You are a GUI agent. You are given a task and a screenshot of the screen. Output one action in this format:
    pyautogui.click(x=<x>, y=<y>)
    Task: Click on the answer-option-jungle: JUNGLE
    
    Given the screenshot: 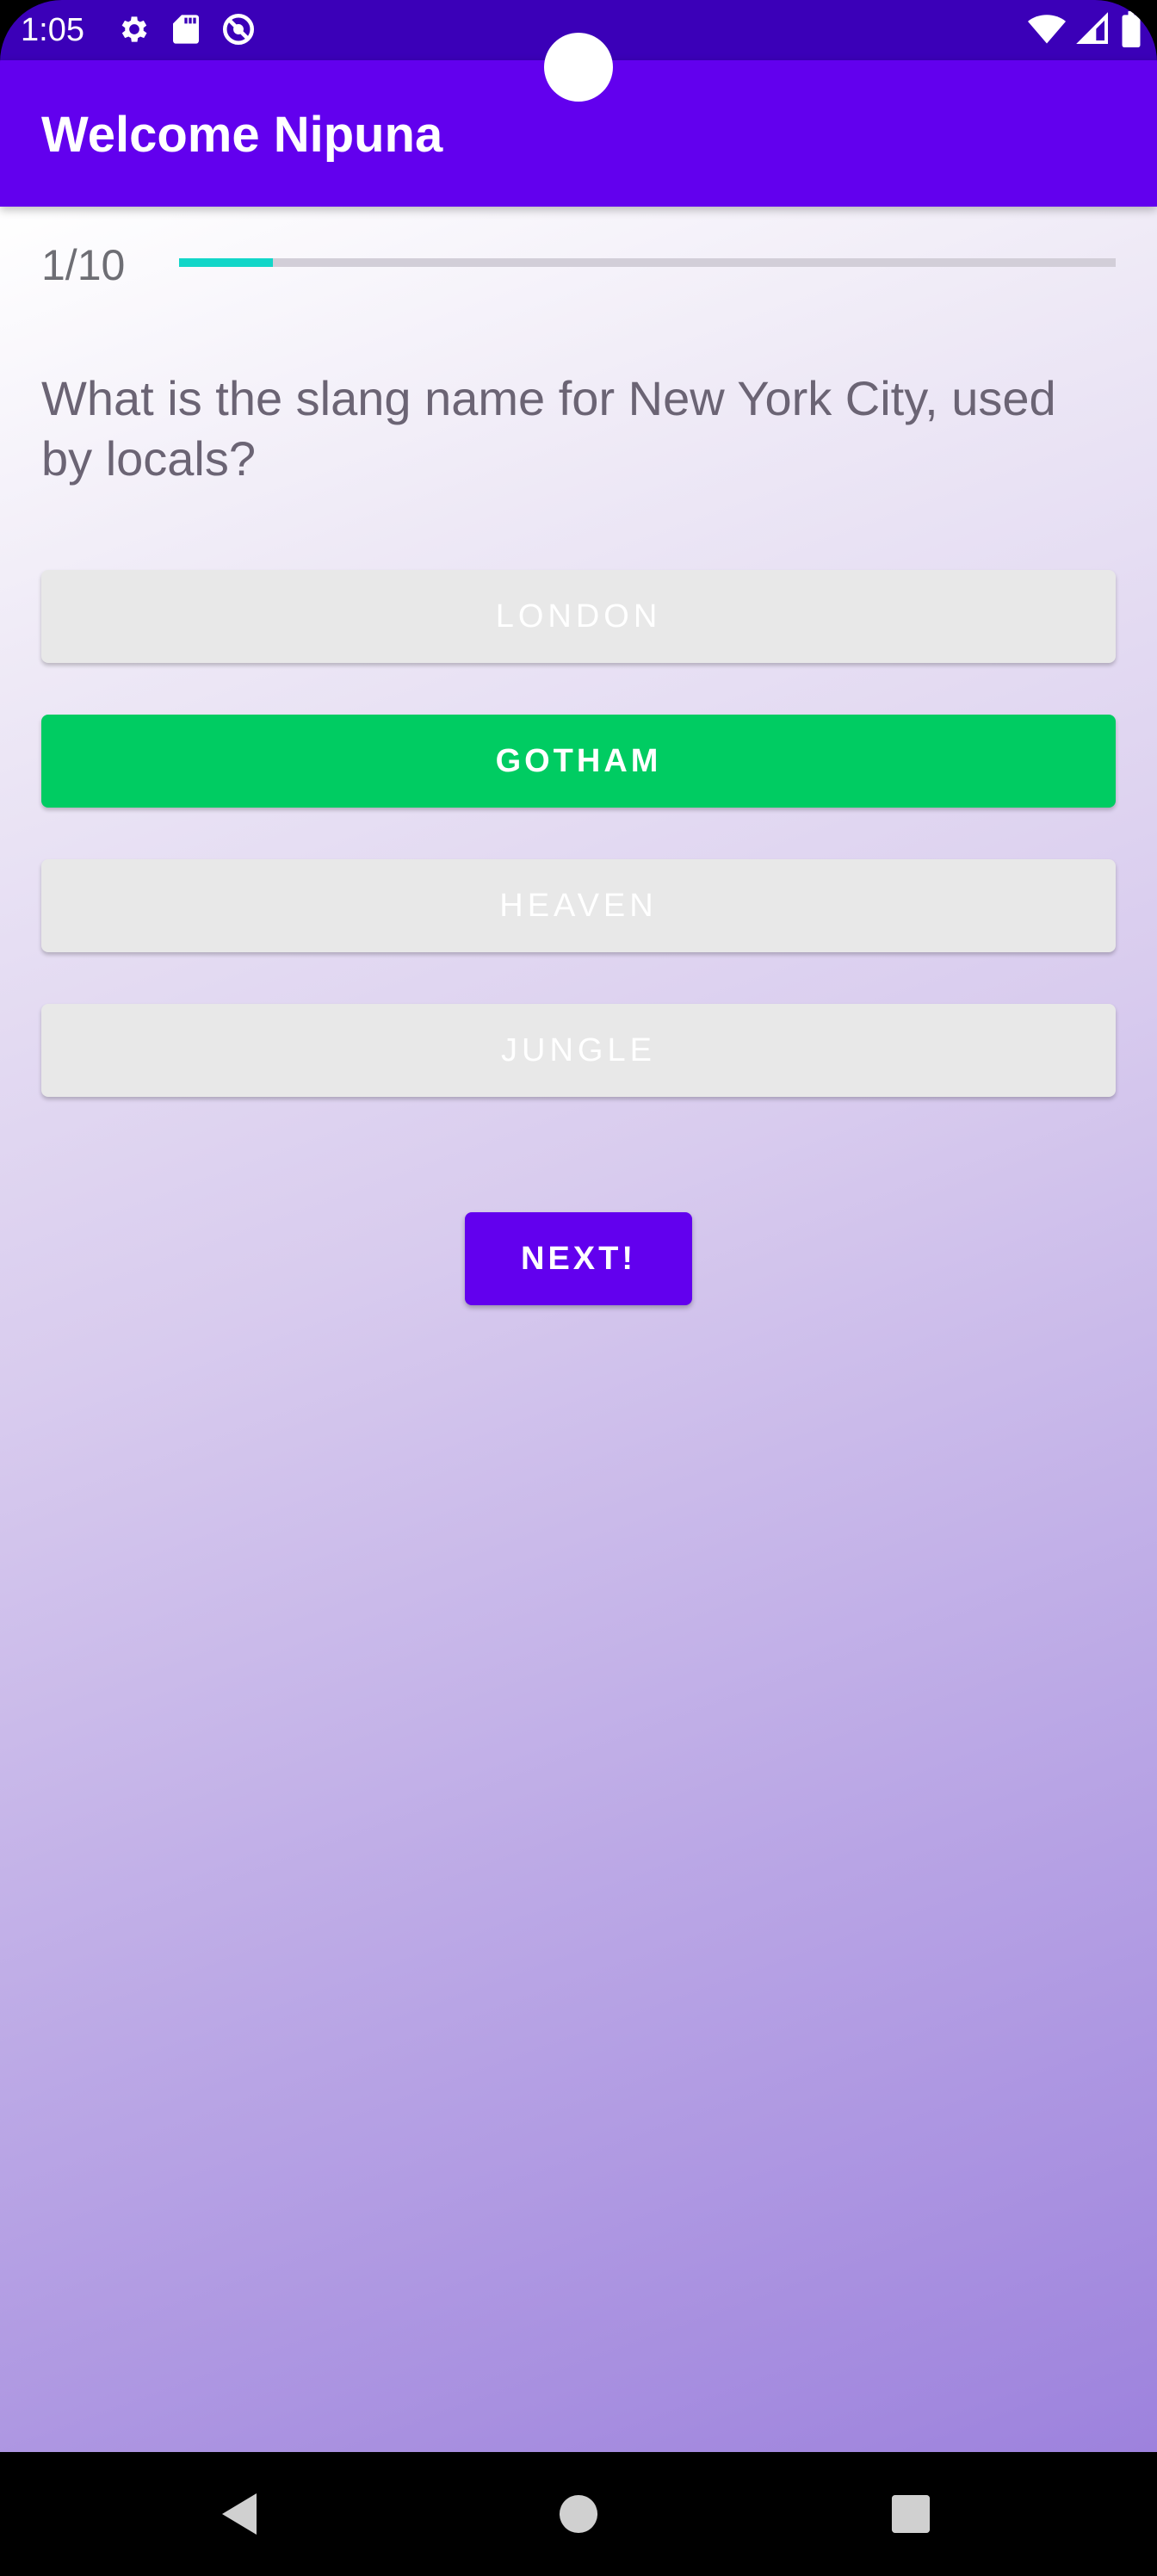 What is the action you would take?
    pyautogui.click(x=579, y=1050)
    